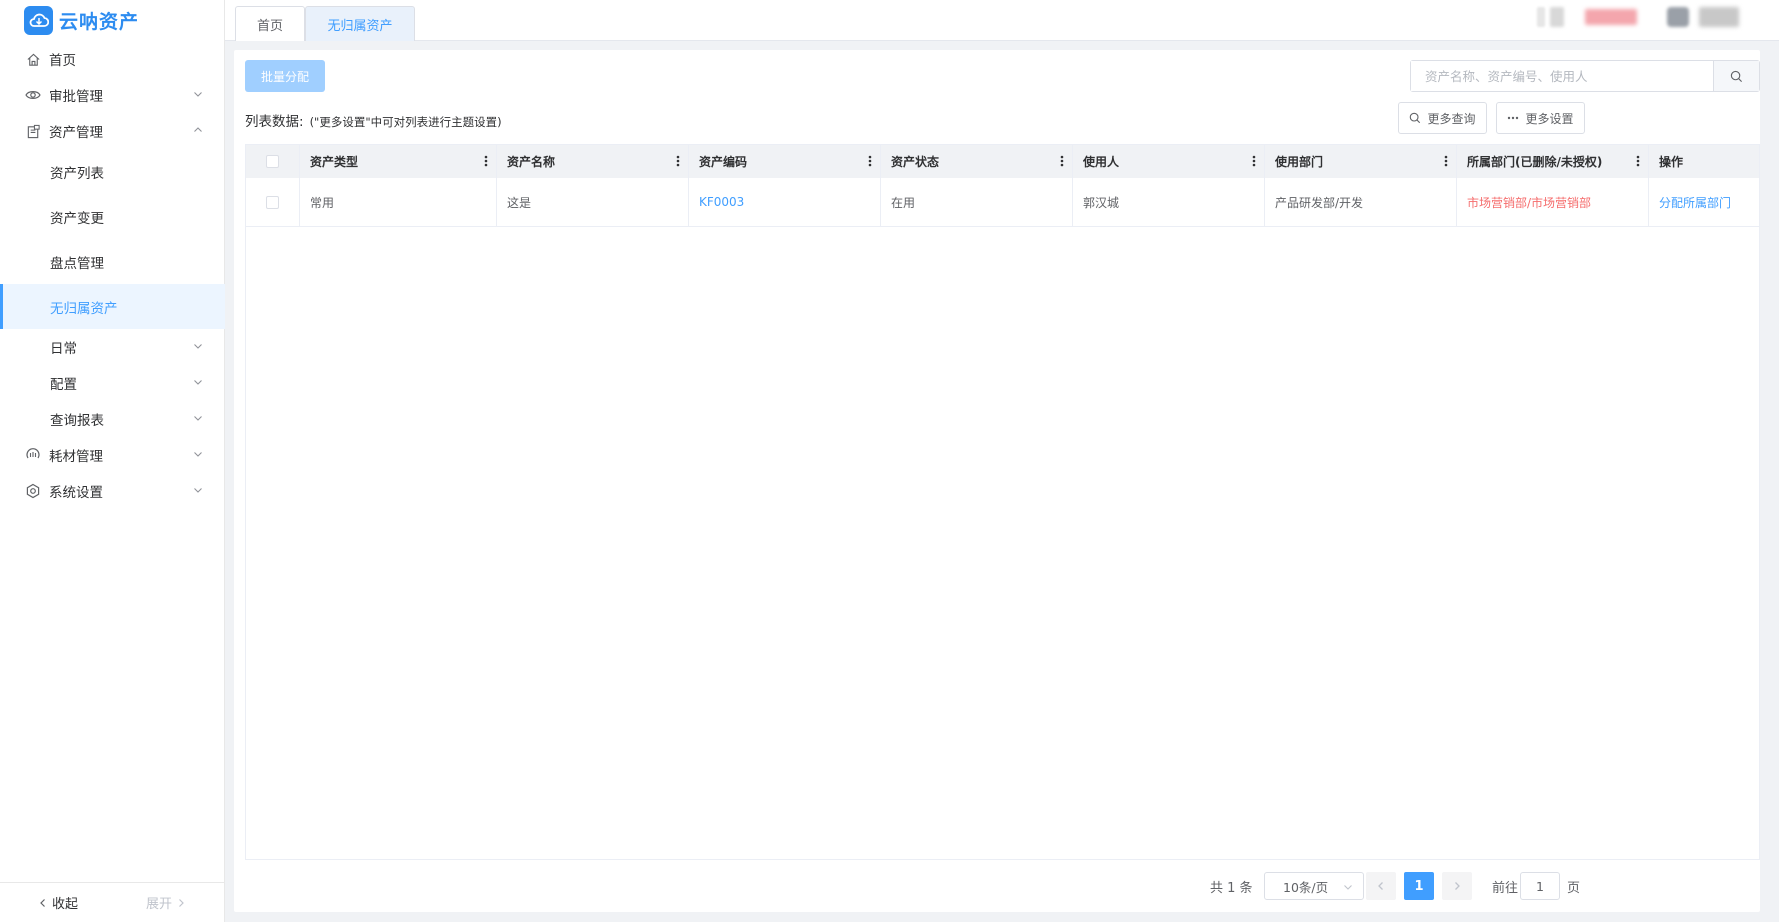 Image resolution: width=1779 pixels, height=922 pixels. What do you see at coordinates (33, 491) in the screenshot?
I see `gear-icon` at bounding box center [33, 491].